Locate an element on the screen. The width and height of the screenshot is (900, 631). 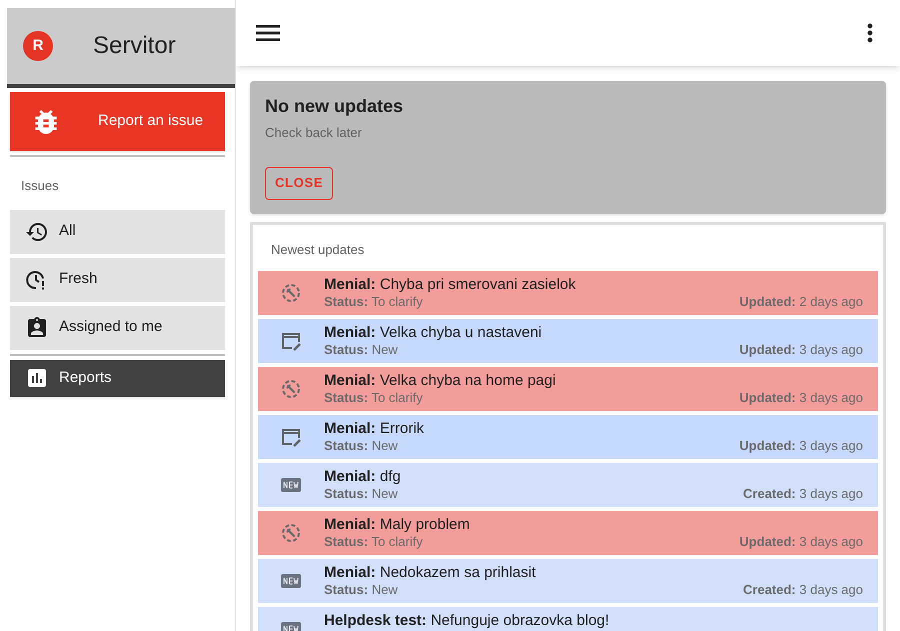
update-title: Menial: Velka chyba u nastaveni is located at coordinates (433, 333).